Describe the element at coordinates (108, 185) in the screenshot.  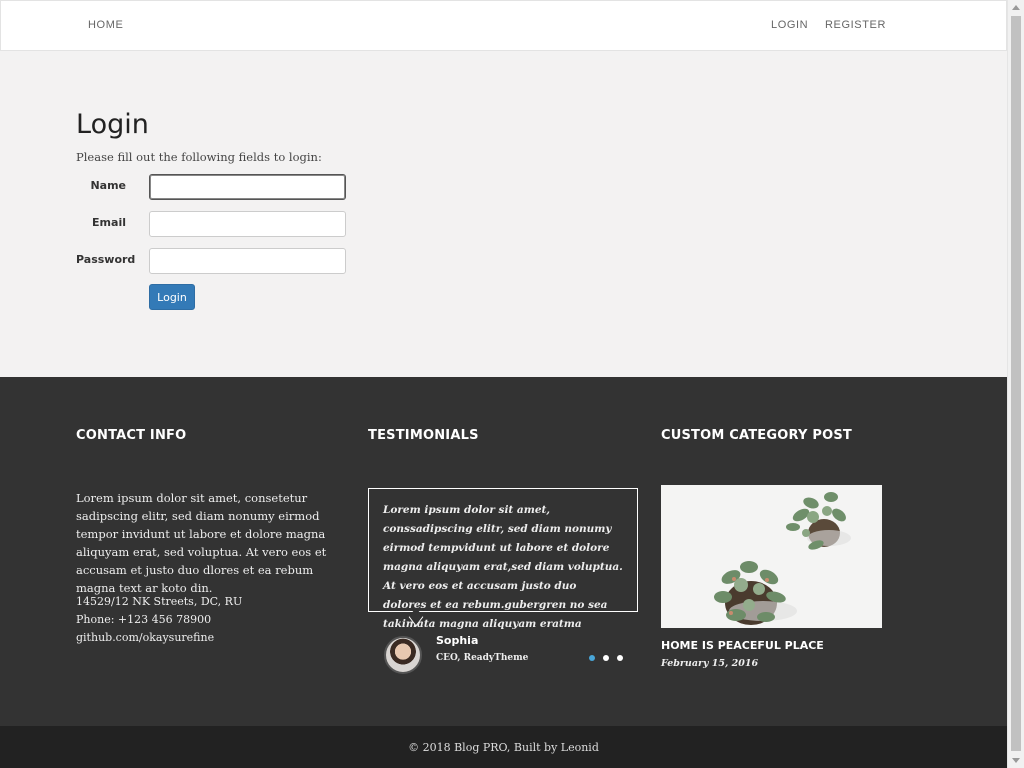
I see `name-label: Name` at that location.